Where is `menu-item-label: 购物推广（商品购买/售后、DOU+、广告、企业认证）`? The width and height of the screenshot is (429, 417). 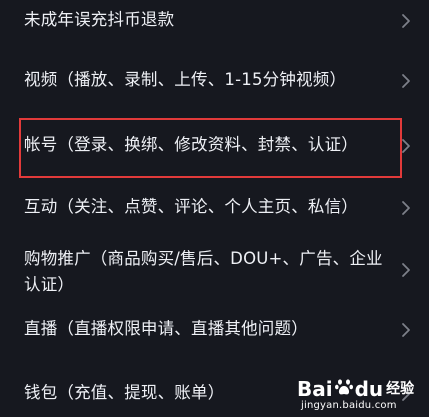 menu-item-label: 购物推广（商品购买/售后、DOU+、广告、企业认证） is located at coordinates (203, 271).